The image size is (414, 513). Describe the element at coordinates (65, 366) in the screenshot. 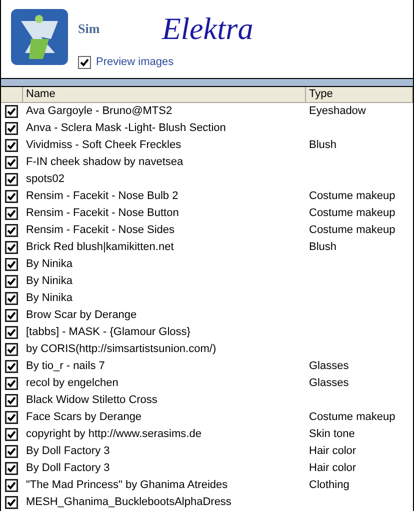

I see `item-name: By tio_r - nails 7` at that location.